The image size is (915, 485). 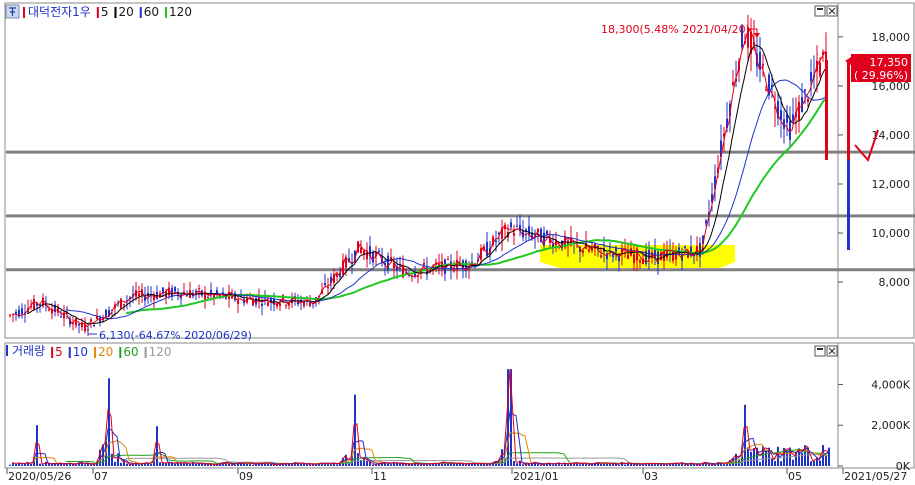 What do you see at coordinates (820, 351) in the screenshot?
I see `volume-maximize-button` at bounding box center [820, 351].